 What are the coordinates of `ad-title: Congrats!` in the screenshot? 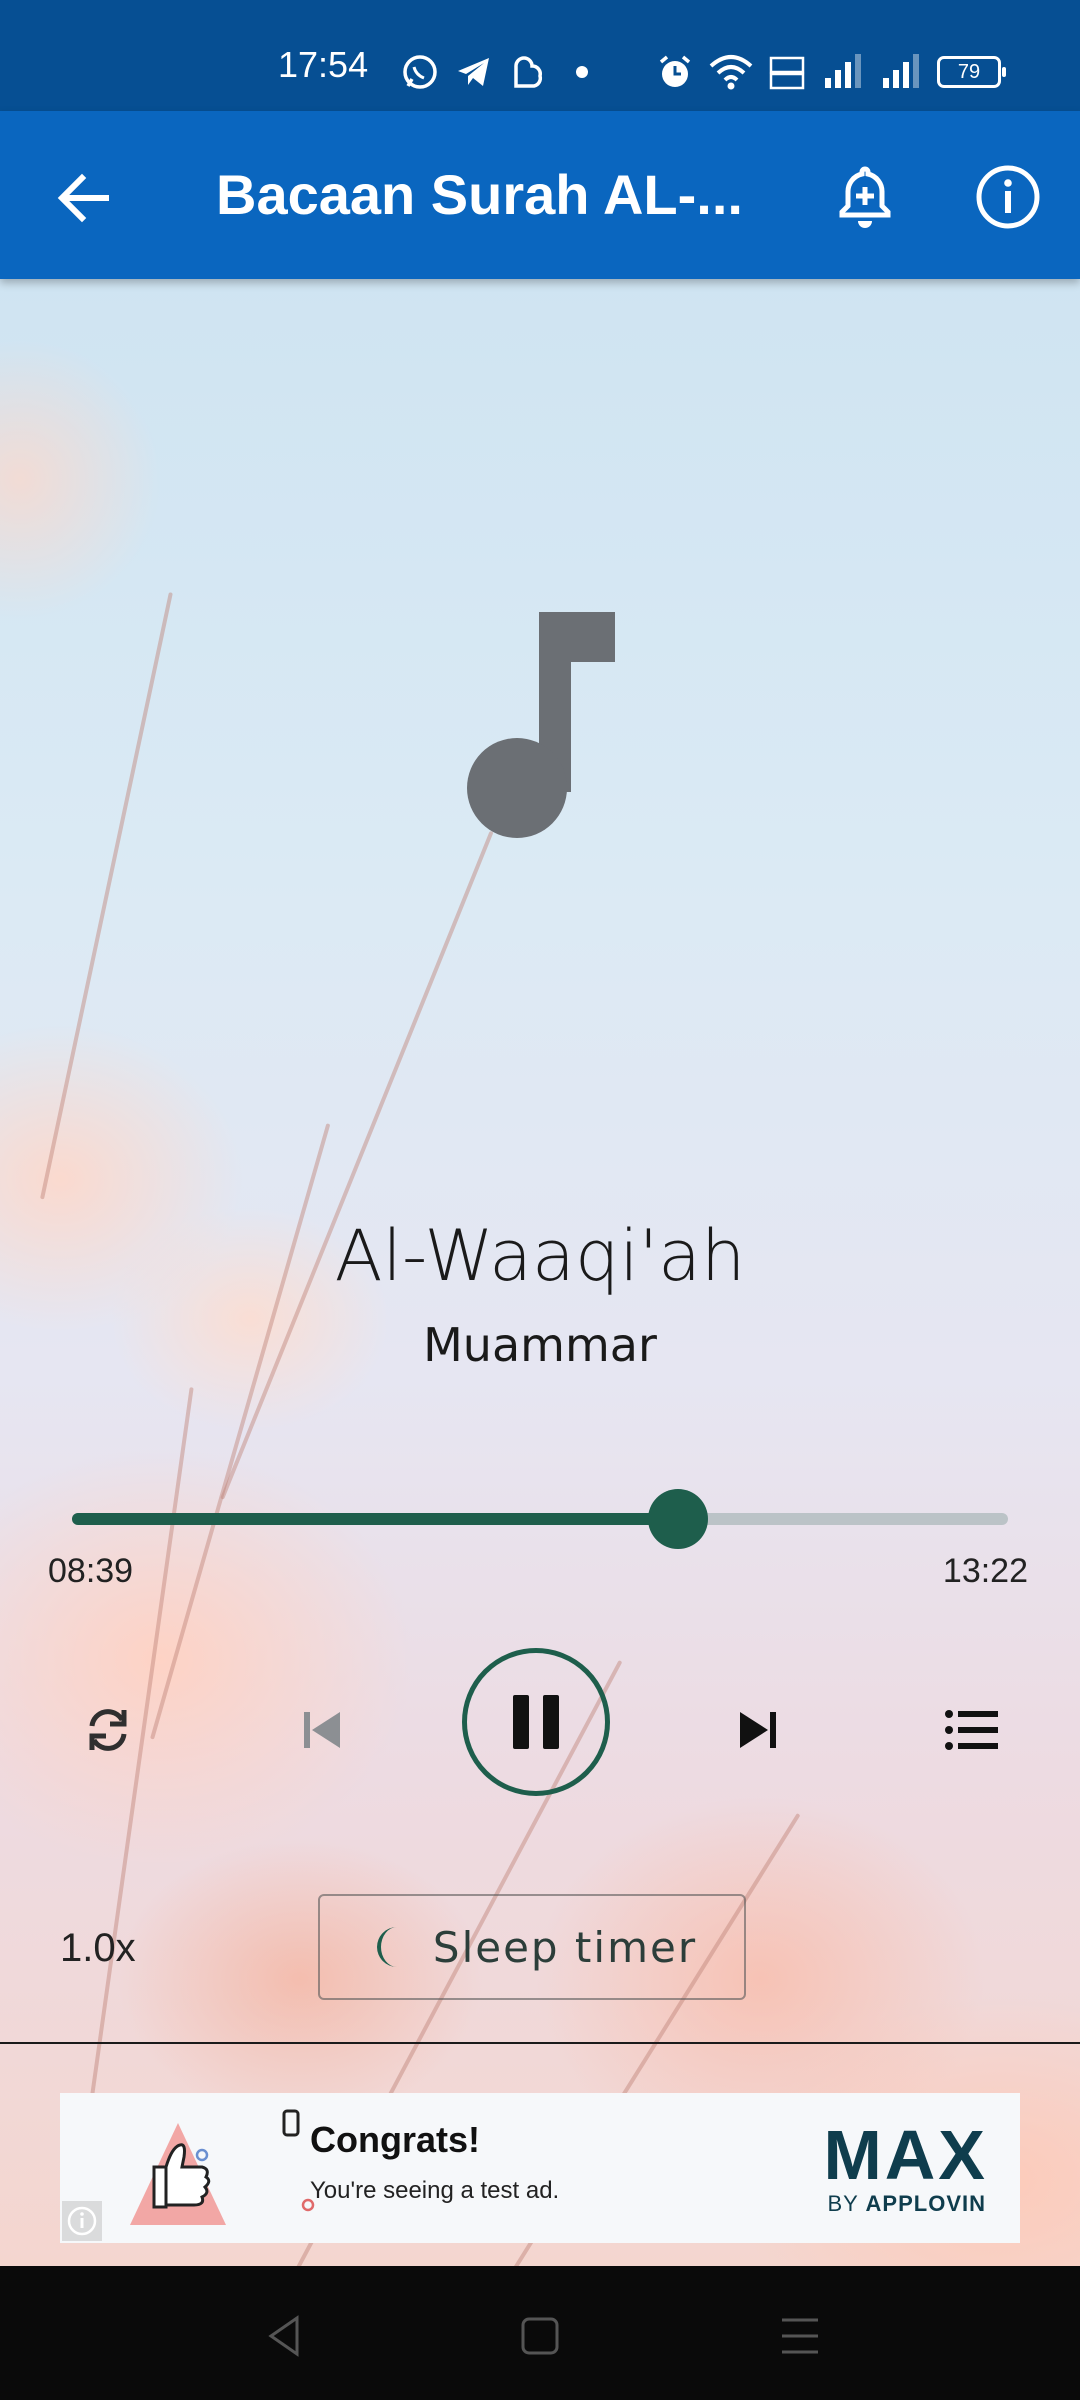 It's located at (395, 2139).